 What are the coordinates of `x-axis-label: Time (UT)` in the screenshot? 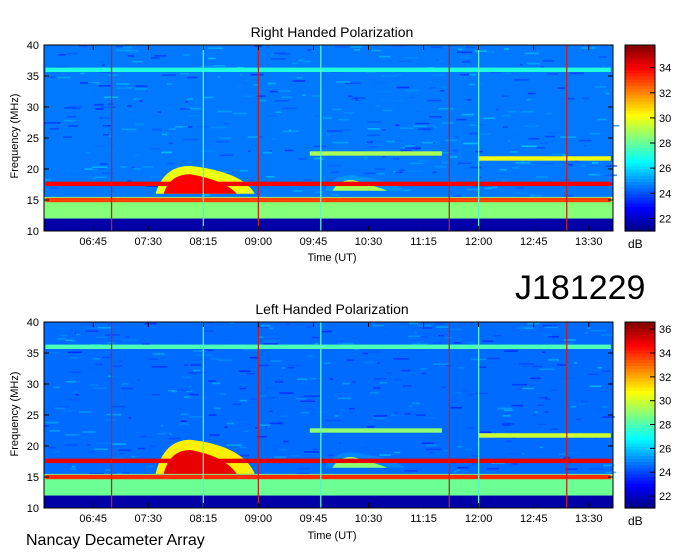 It's located at (331, 258).